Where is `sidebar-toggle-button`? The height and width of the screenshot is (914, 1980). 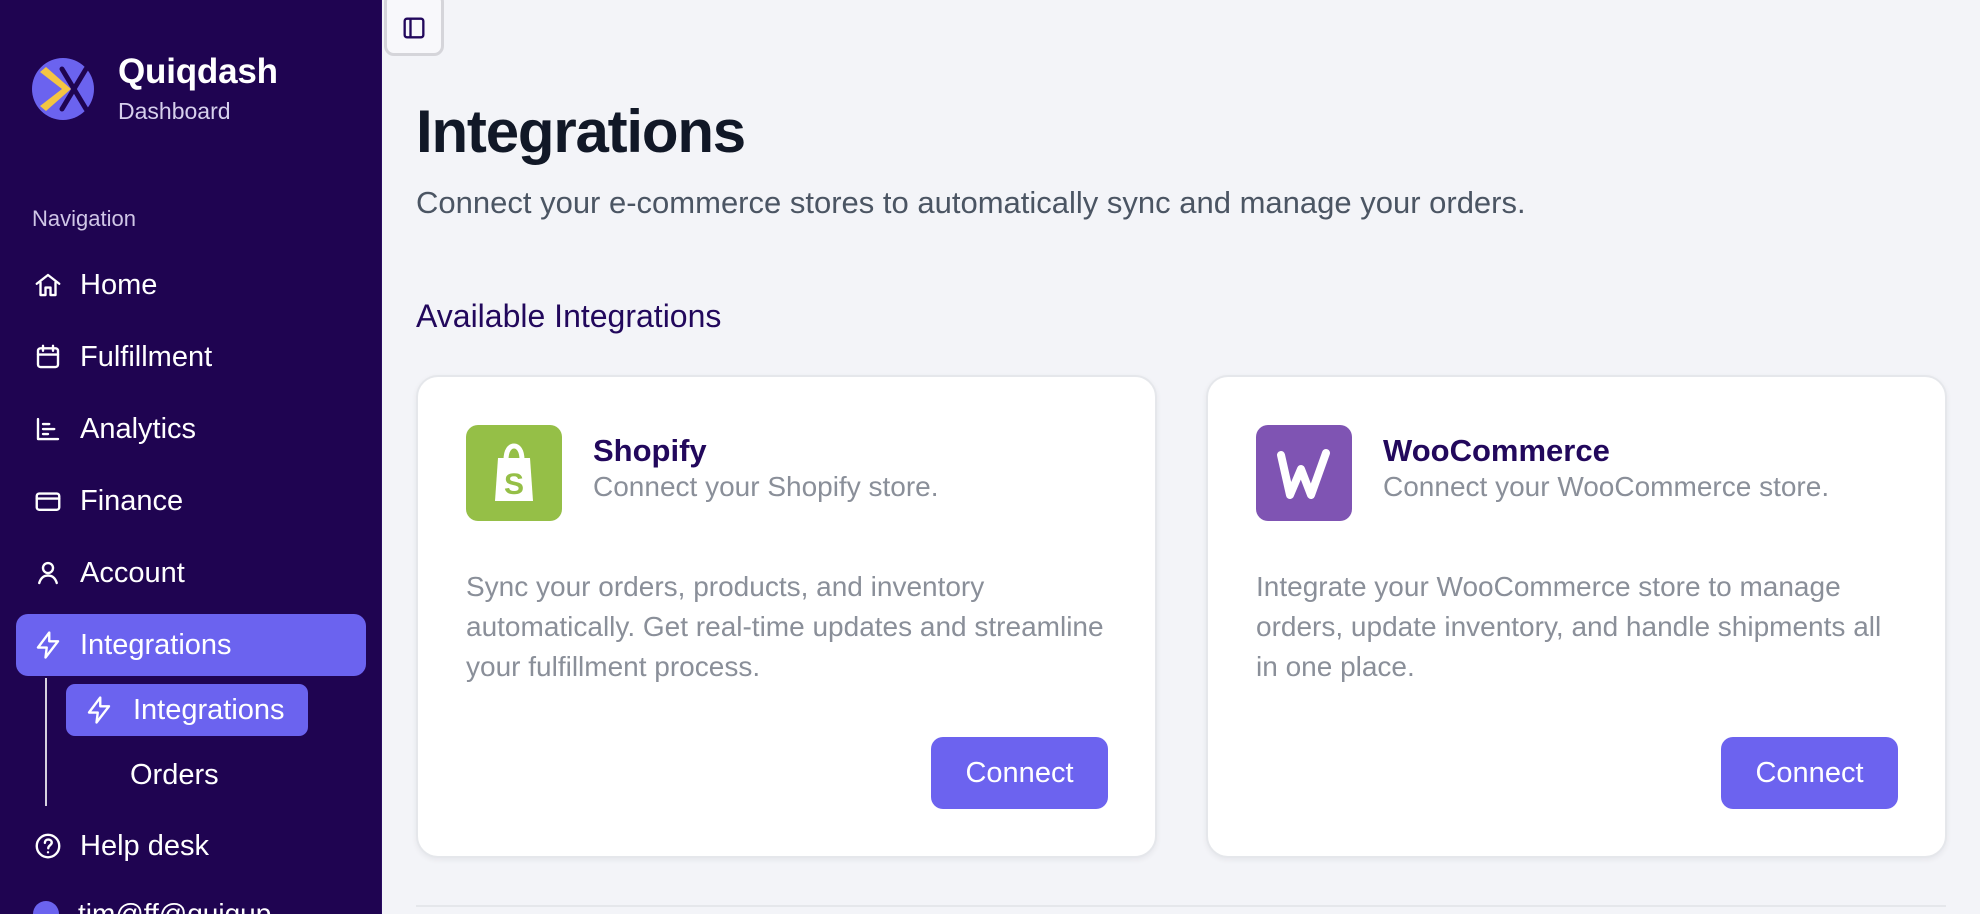
sidebar-toggle-button is located at coordinates (414, 28).